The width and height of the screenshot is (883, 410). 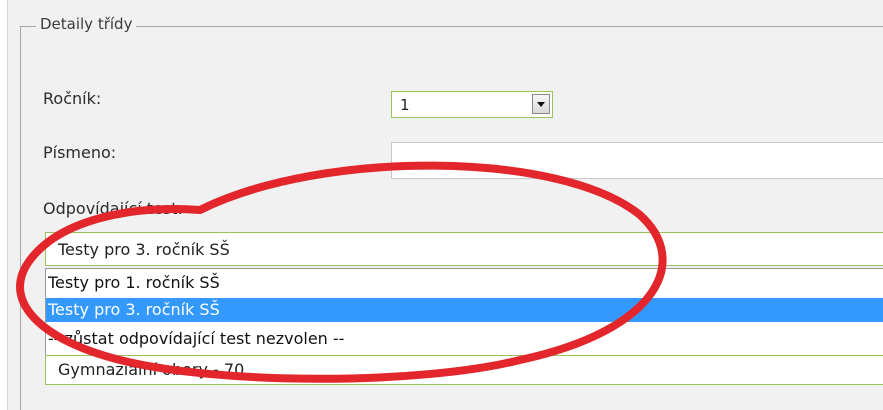 I want to click on dropdown-button, so click(x=541, y=104).